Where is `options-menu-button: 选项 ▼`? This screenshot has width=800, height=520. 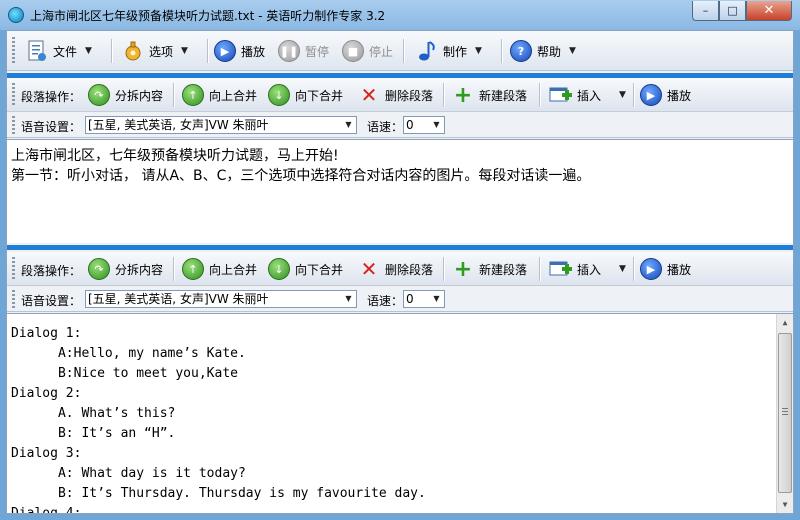 options-menu-button: 选项 ▼ is located at coordinates (154, 51).